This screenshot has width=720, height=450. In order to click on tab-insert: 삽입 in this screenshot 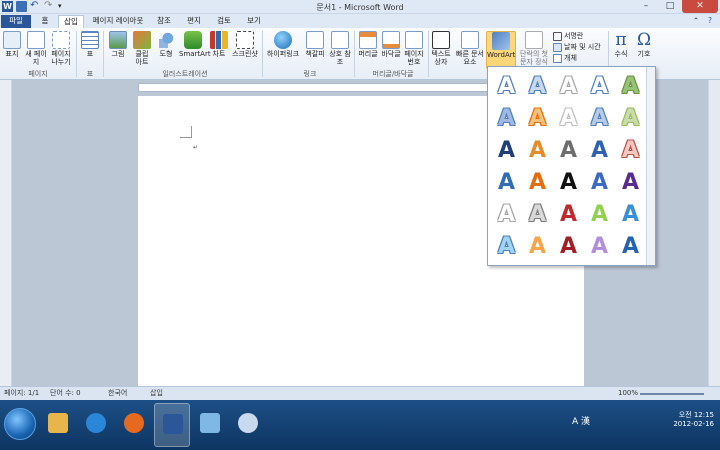, I will do `click(71, 21)`.